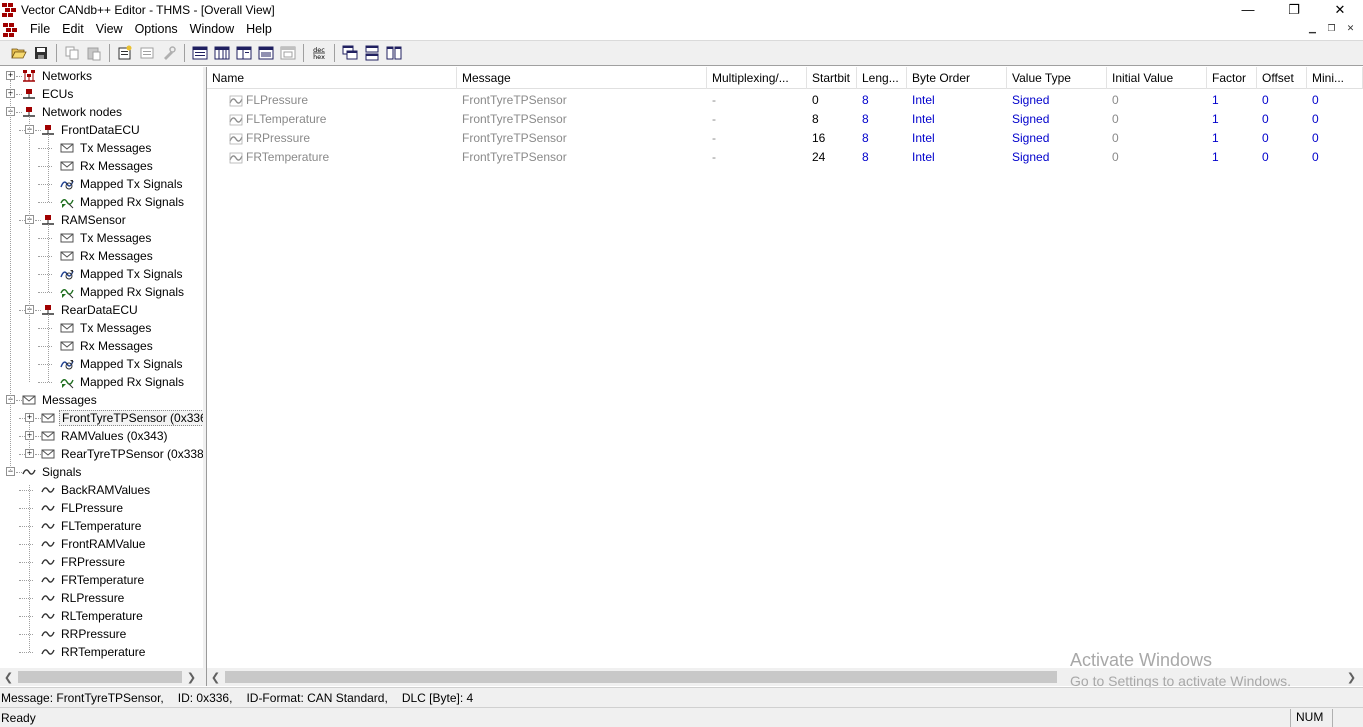 This screenshot has width=1363, height=727. I want to click on restore-button: ❐, so click(1294, 9).